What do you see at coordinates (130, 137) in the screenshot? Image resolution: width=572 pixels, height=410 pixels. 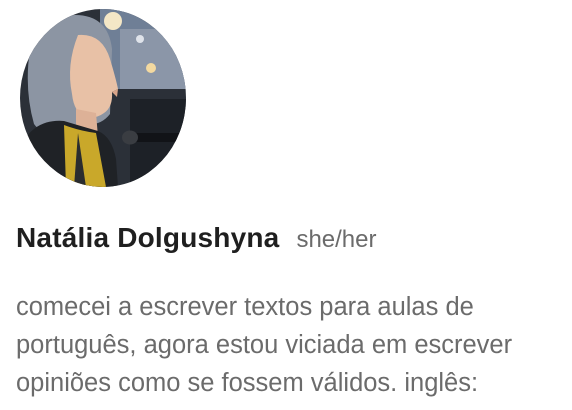 I see `microphone-icon` at bounding box center [130, 137].